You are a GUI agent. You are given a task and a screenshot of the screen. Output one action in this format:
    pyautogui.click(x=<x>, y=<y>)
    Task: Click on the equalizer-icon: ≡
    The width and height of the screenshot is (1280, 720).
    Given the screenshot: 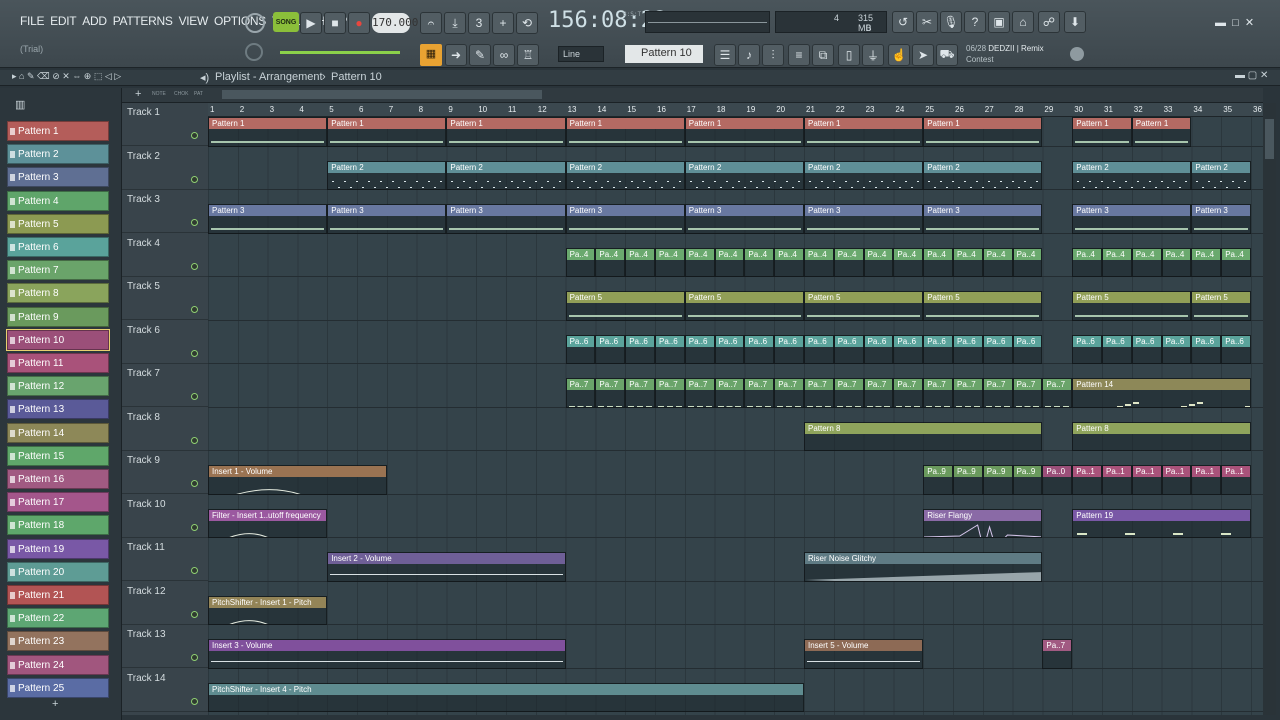 What is the action you would take?
    pyautogui.click(x=799, y=55)
    